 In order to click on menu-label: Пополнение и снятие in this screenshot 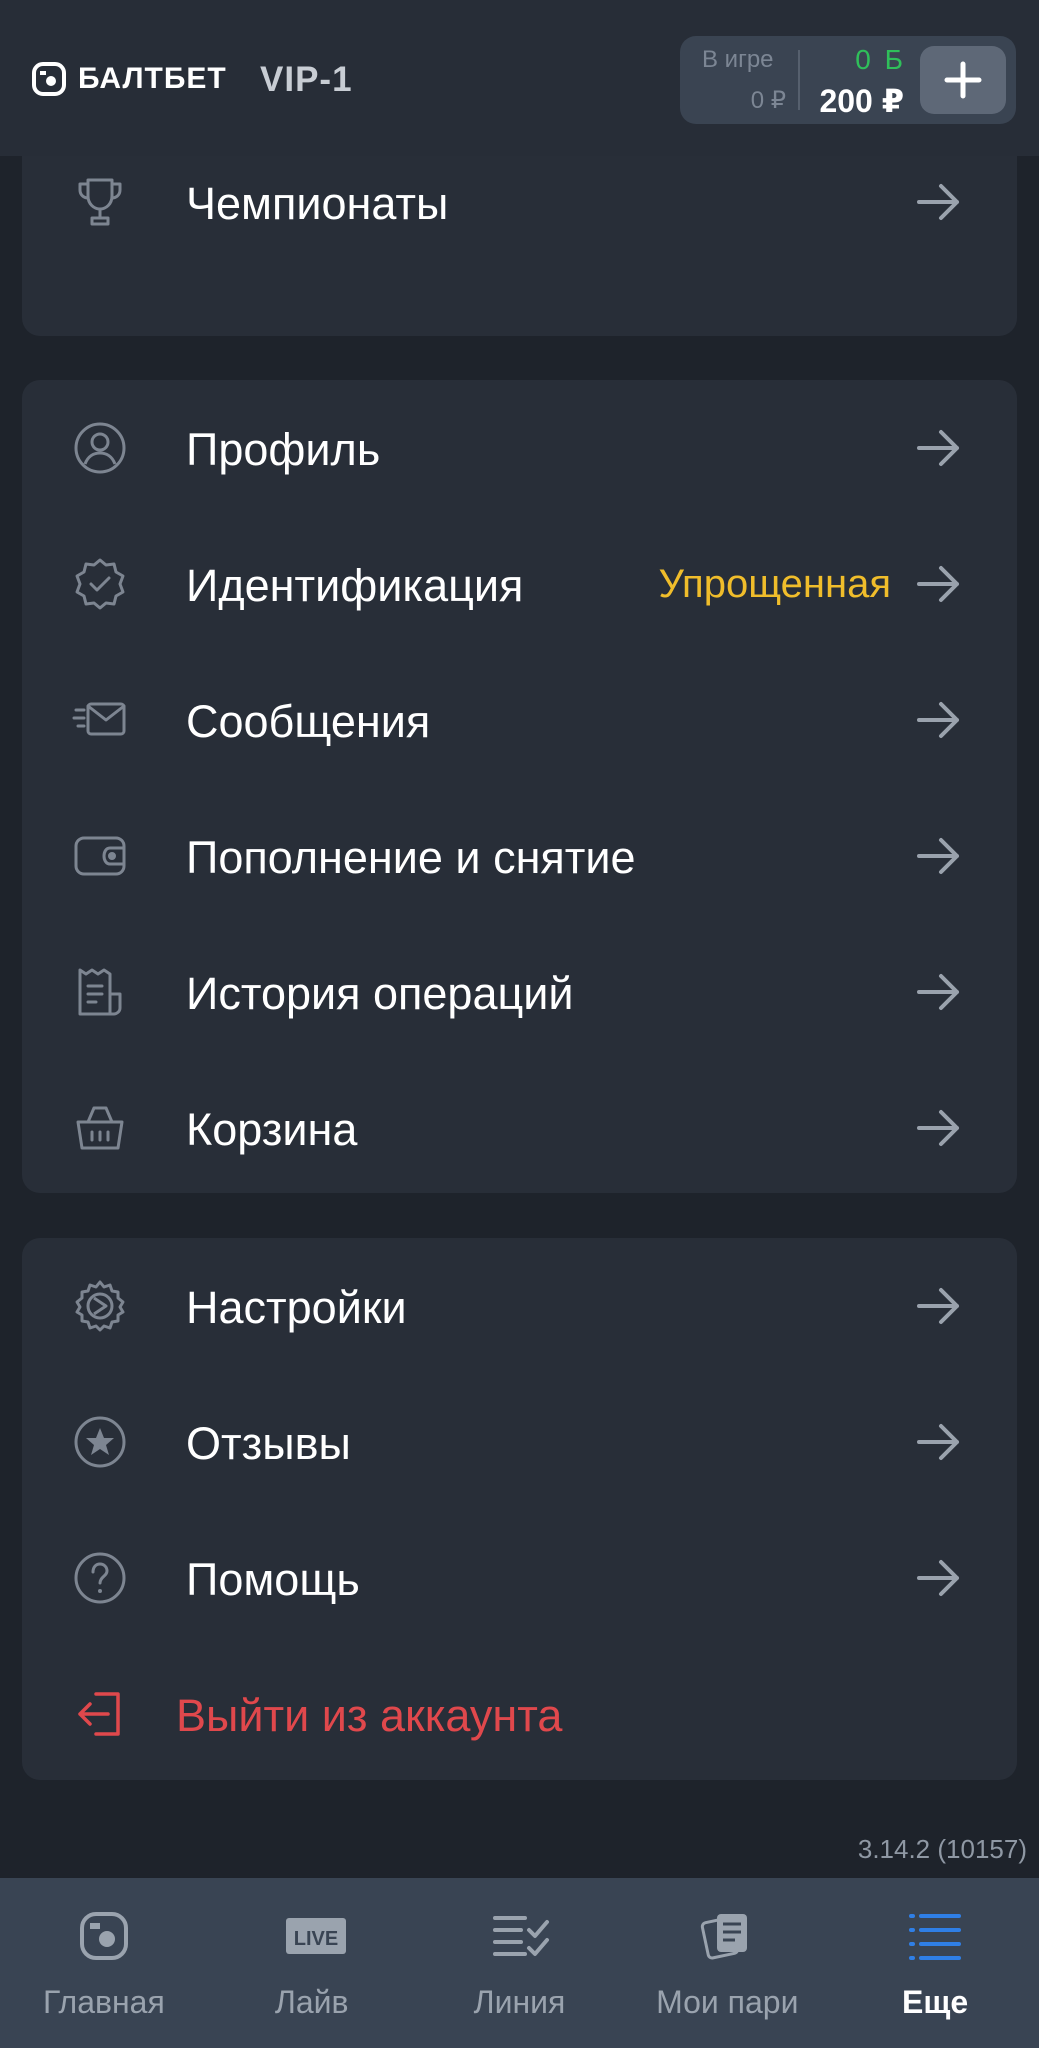, I will do `click(411, 857)`.